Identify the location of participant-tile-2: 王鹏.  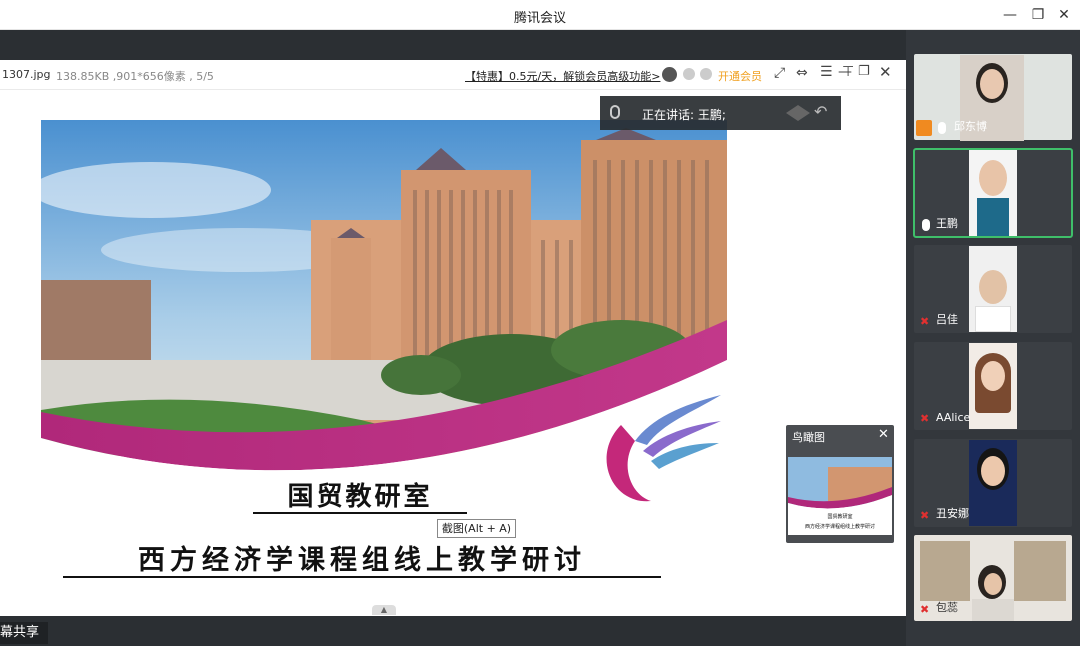
(993, 193).